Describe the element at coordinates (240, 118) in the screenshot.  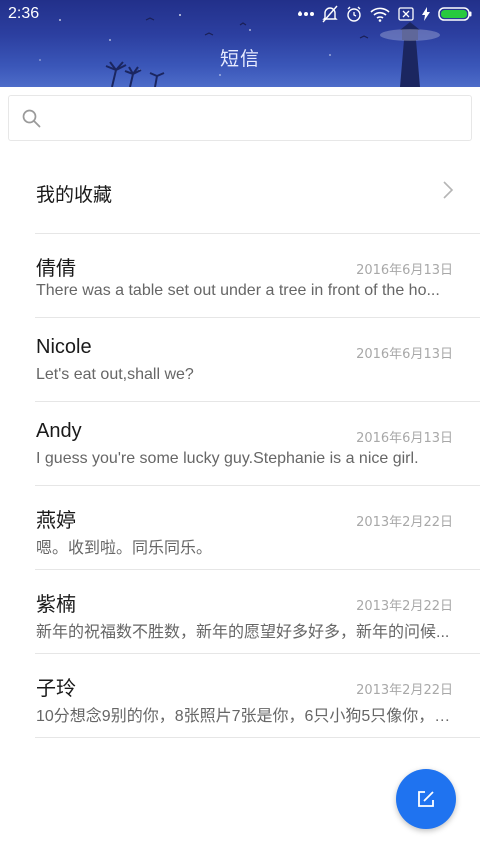
I see `search-input` at that location.